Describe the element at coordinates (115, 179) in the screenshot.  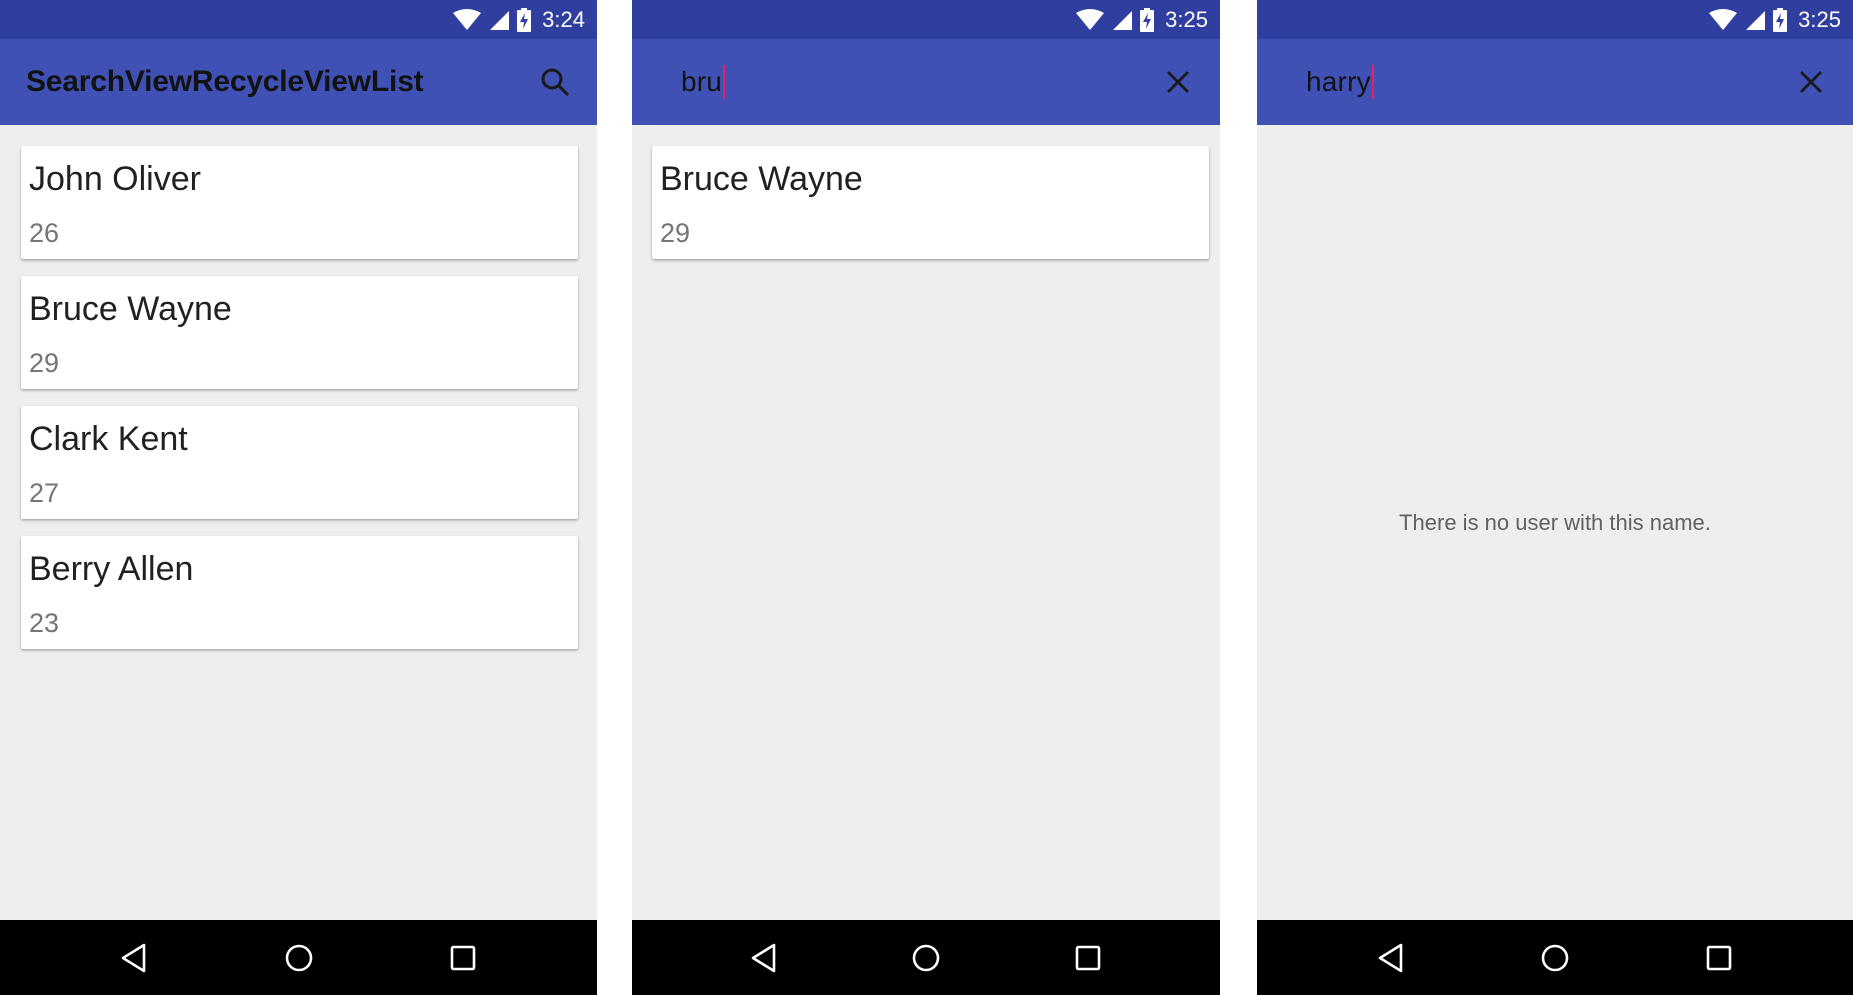
I see `user-name: John Oliver` at that location.